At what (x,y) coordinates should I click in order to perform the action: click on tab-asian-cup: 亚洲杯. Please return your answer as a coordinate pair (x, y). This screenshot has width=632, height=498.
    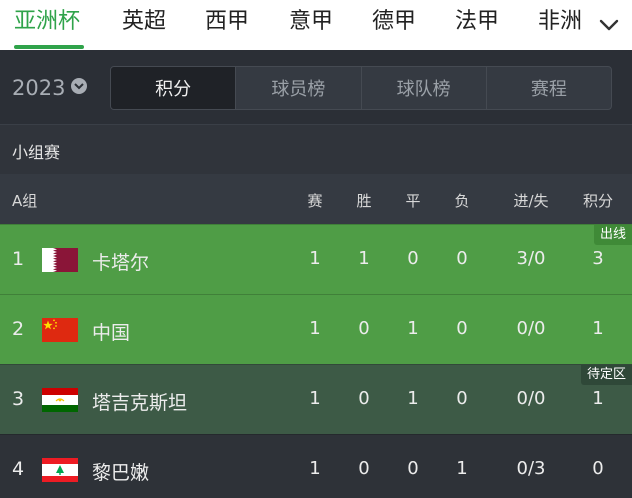
    Looking at the image, I should click on (47, 22).